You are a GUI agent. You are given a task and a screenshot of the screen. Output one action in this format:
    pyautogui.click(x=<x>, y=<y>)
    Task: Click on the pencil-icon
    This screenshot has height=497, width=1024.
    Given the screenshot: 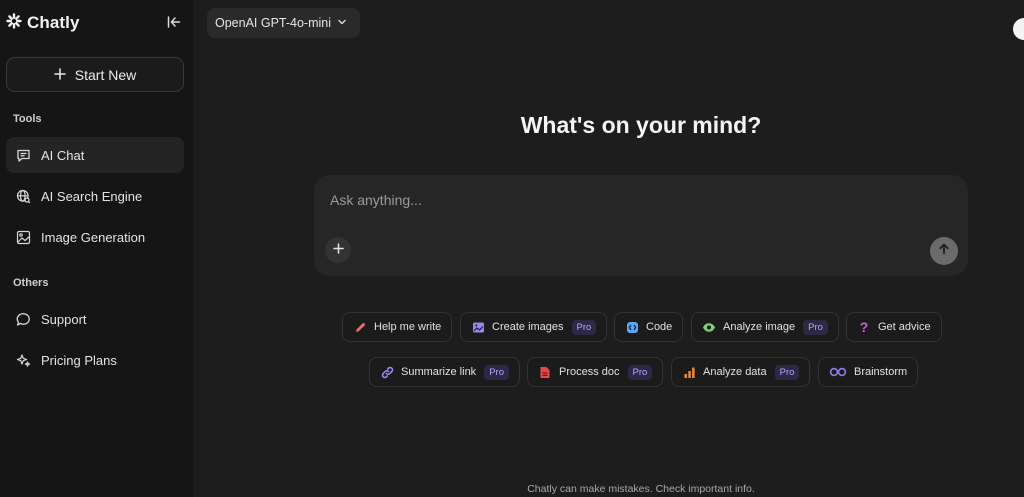 What is the action you would take?
    pyautogui.click(x=360, y=327)
    